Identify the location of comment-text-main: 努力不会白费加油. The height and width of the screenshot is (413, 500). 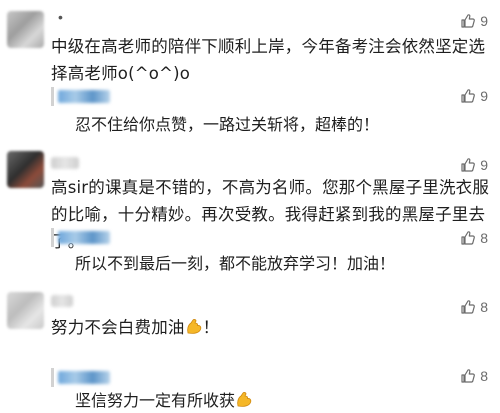
(118, 327).